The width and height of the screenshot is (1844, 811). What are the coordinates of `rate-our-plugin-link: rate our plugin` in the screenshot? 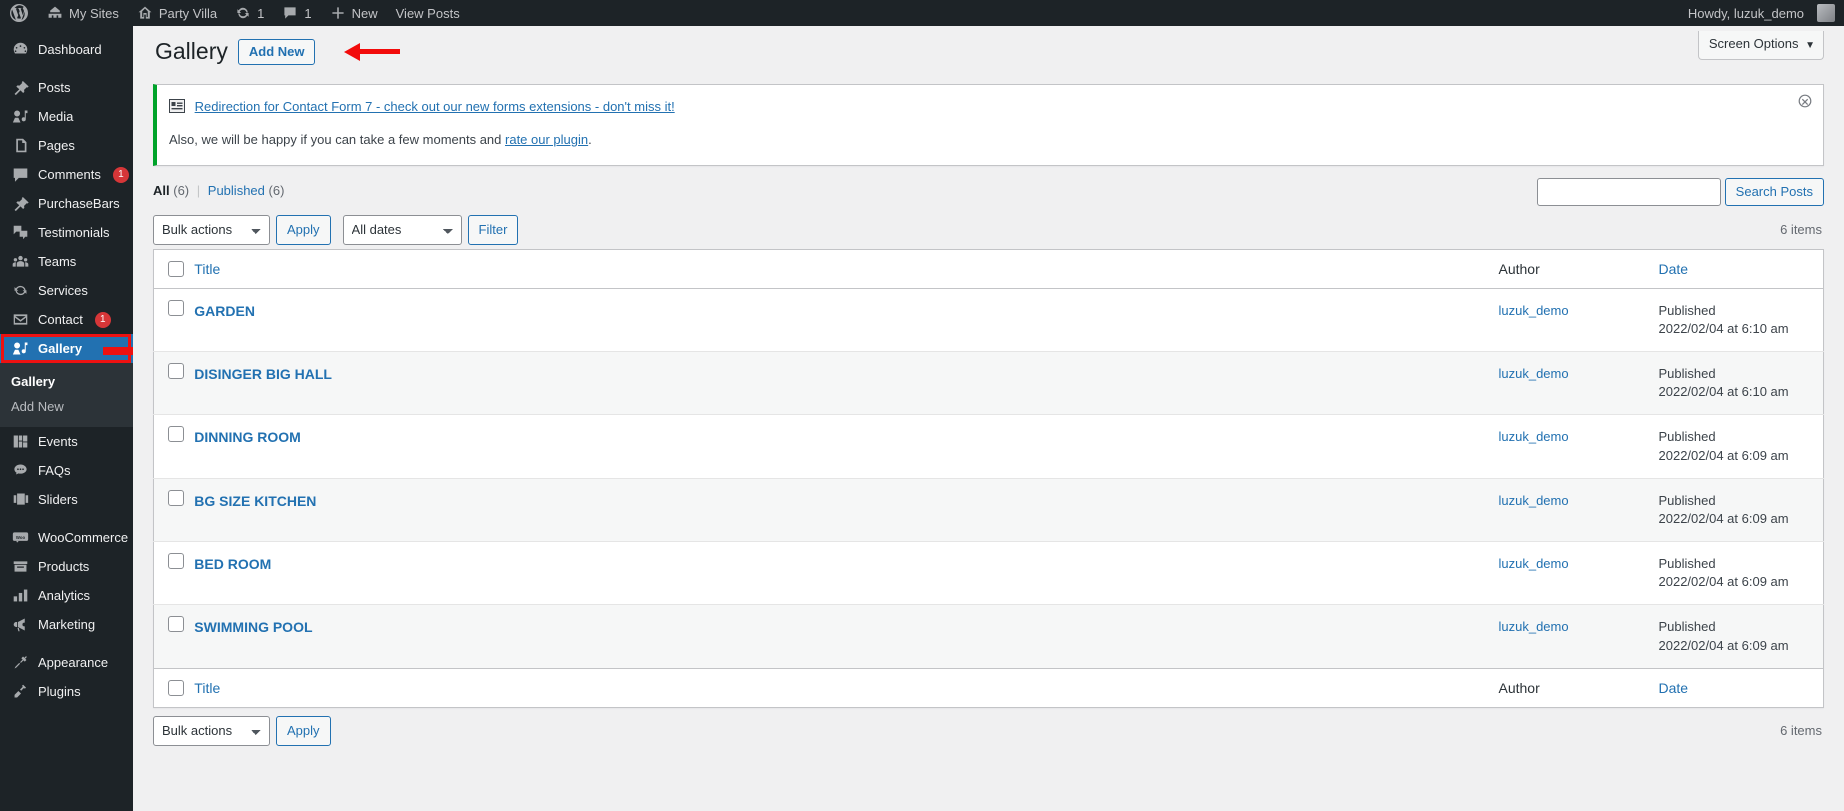 It's located at (546, 139).